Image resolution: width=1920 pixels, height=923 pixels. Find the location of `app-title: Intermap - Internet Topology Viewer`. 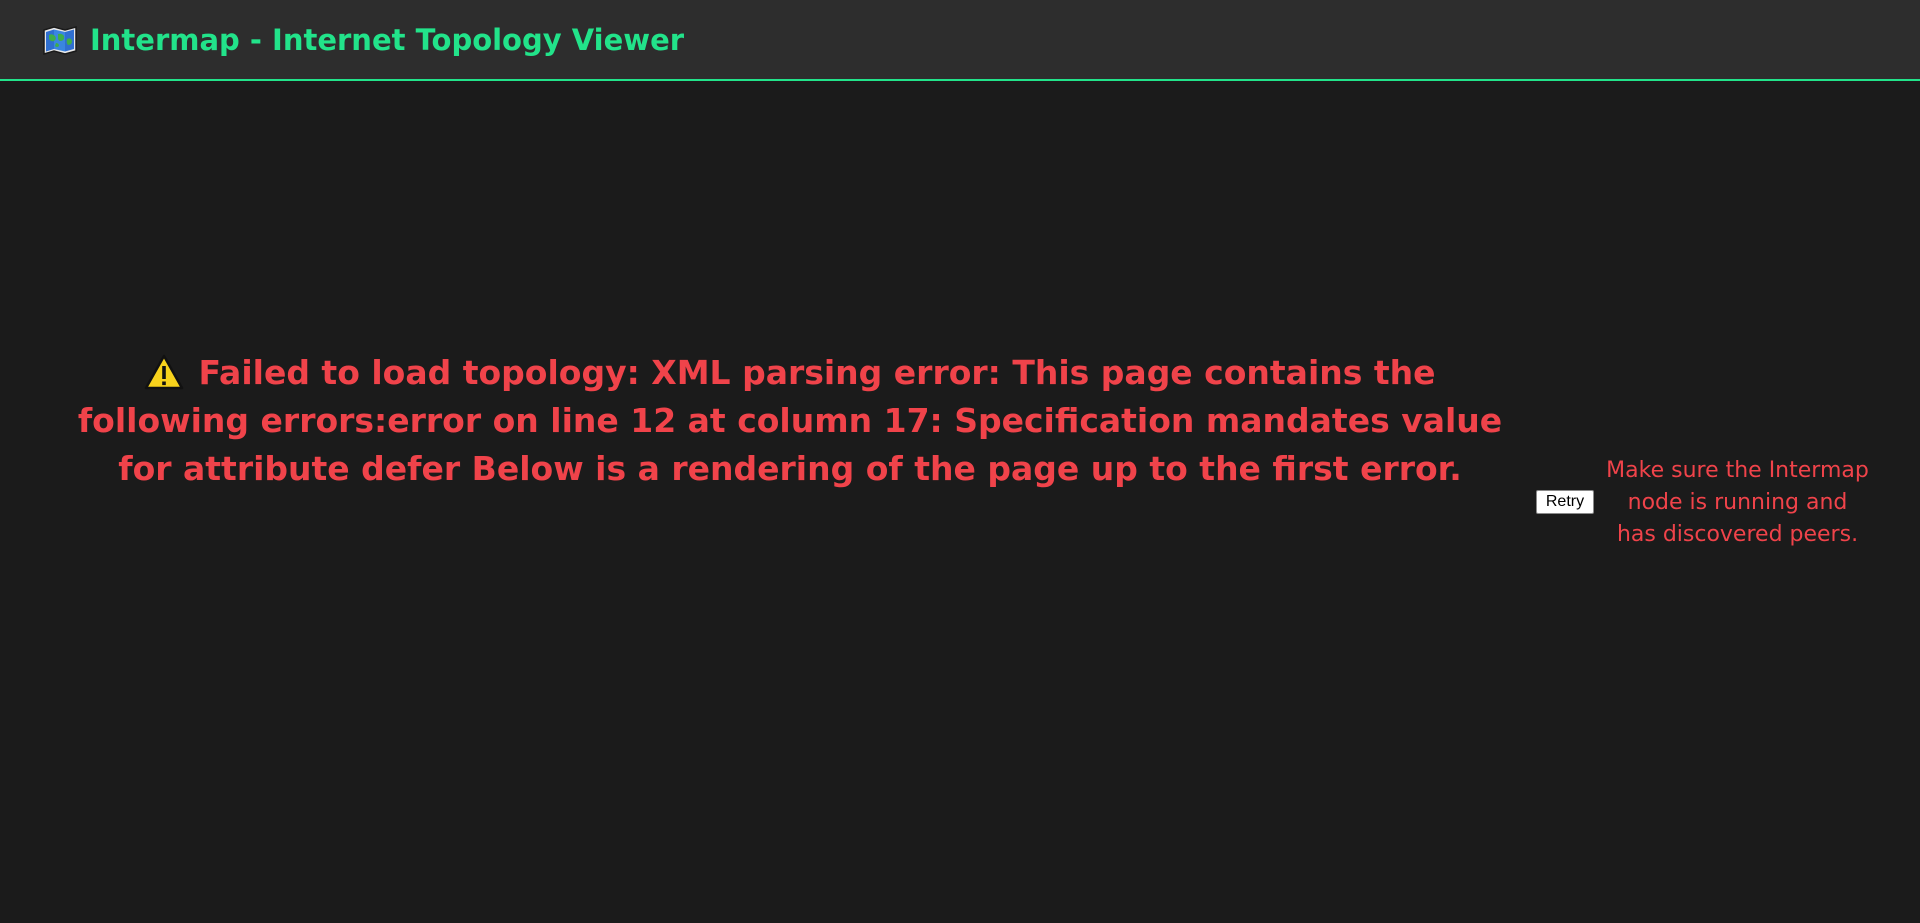

app-title: Intermap - Internet Topology Viewer is located at coordinates (387, 39).